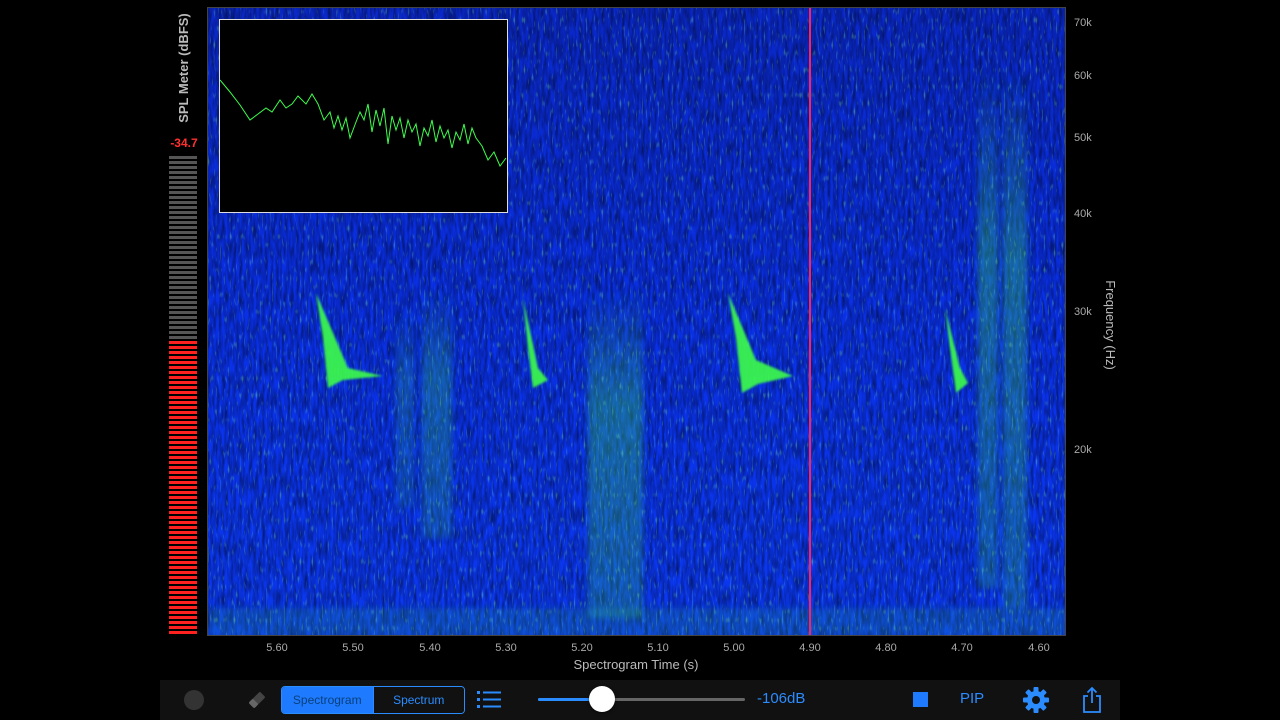 The width and height of the screenshot is (1280, 720). I want to click on record-icon, so click(194, 700).